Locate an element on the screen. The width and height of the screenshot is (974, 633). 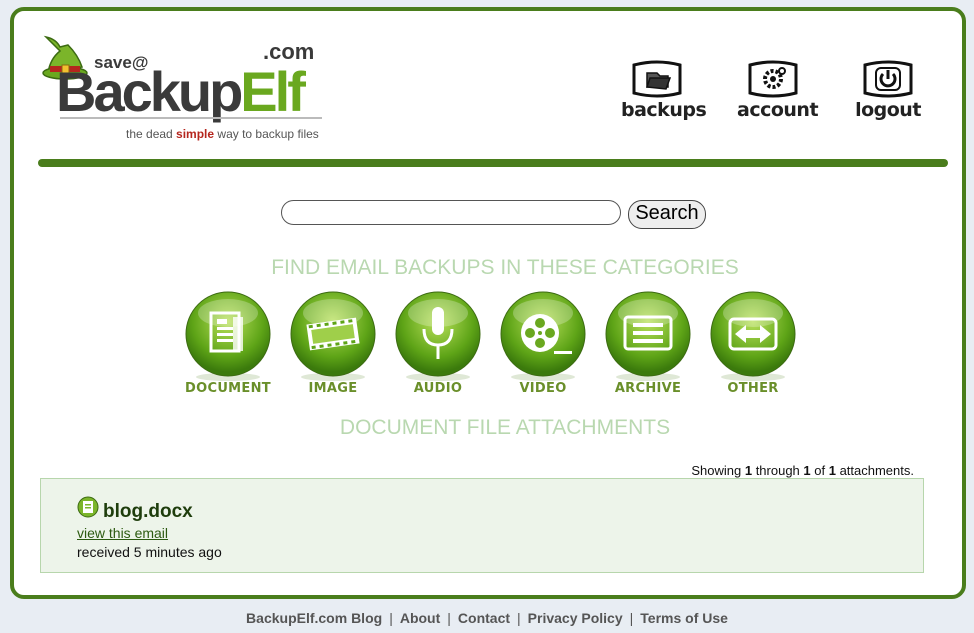
logo-tagline: the dead simple way to backup files is located at coordinates (222, 134).